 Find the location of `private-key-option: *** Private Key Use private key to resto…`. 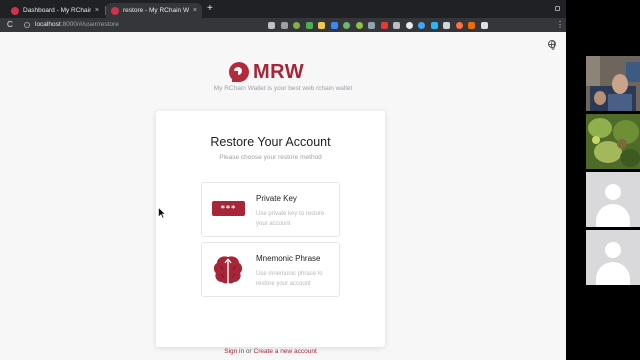

private-key-option: *** Private Key Use private key to resto… is located at coordinates (270, 209).